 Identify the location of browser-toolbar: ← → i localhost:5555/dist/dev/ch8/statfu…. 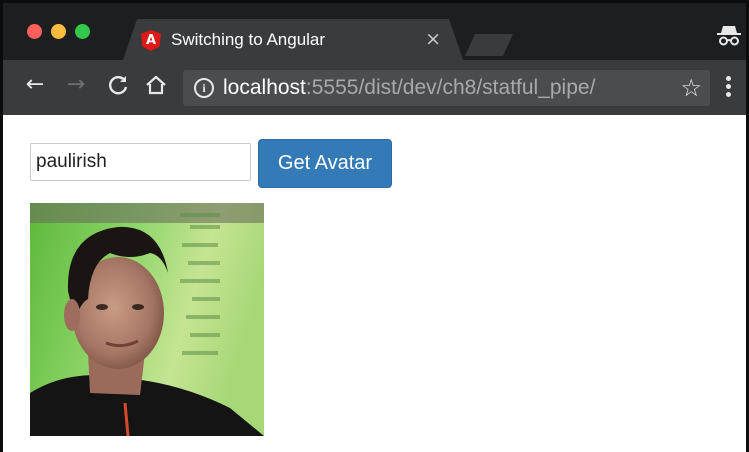
(374, 87).